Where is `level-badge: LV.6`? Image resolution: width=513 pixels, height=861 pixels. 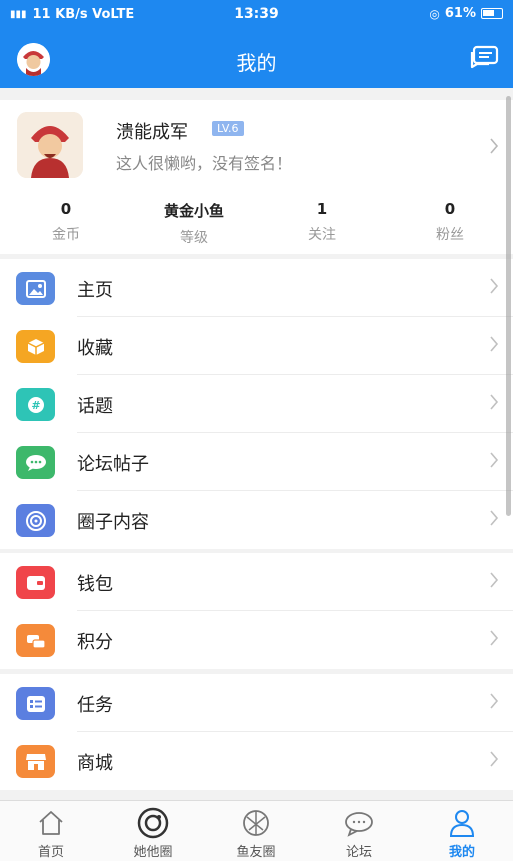
level-badge: LV.6 is located at coordinates (228, 128).